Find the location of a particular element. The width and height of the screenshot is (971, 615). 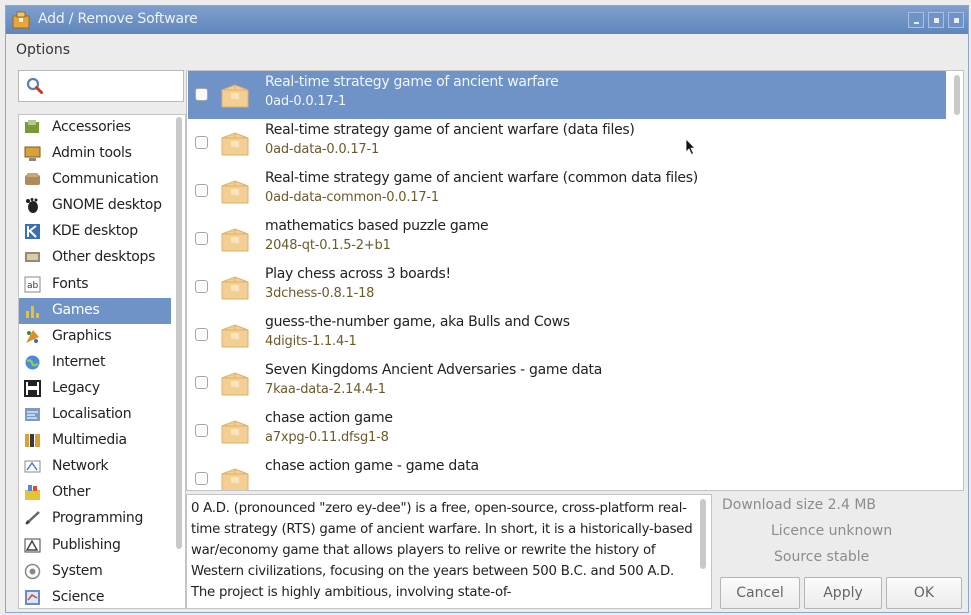

category-label: GNOME desktop is located at coordinates (107, 205).